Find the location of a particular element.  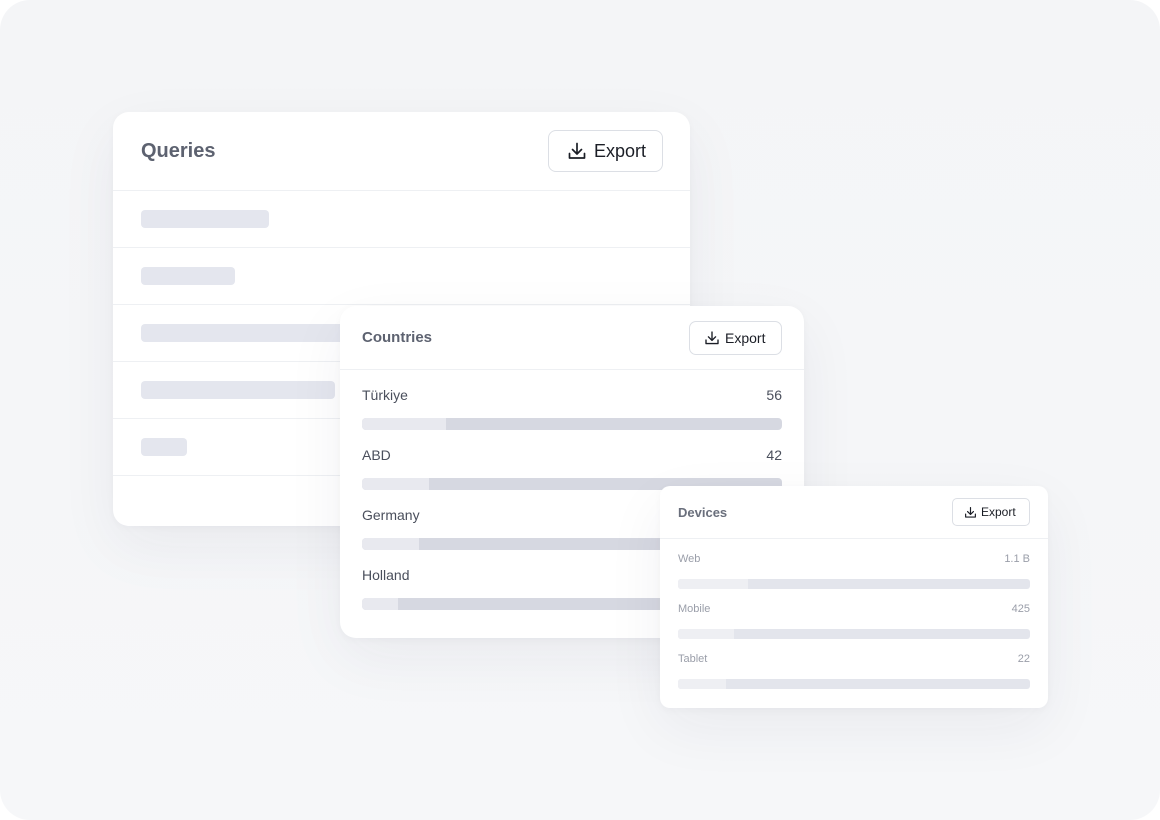

device-label: Mobile is located at coordinates (694, 609).